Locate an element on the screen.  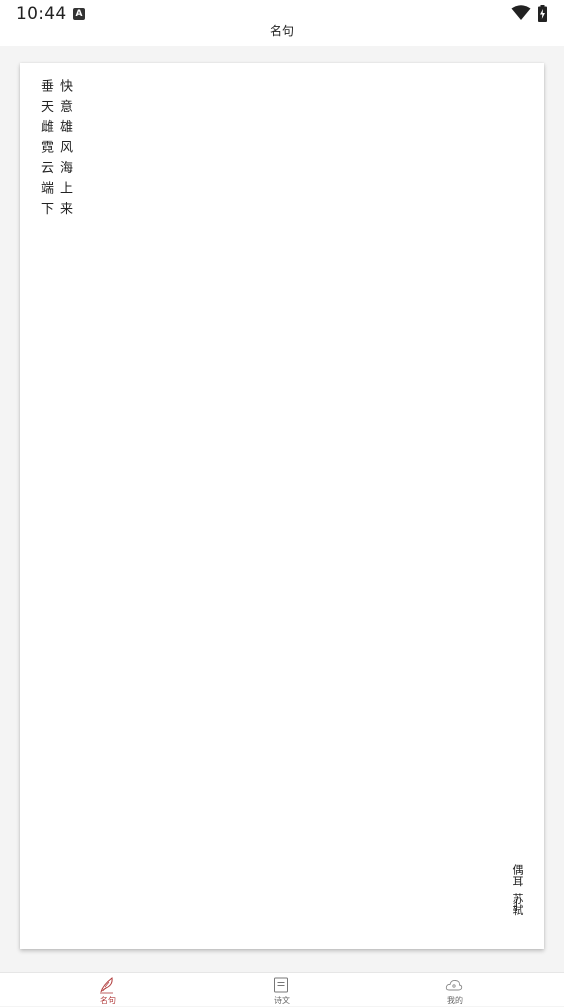
quill-icon is located at coordinates (106, 985).